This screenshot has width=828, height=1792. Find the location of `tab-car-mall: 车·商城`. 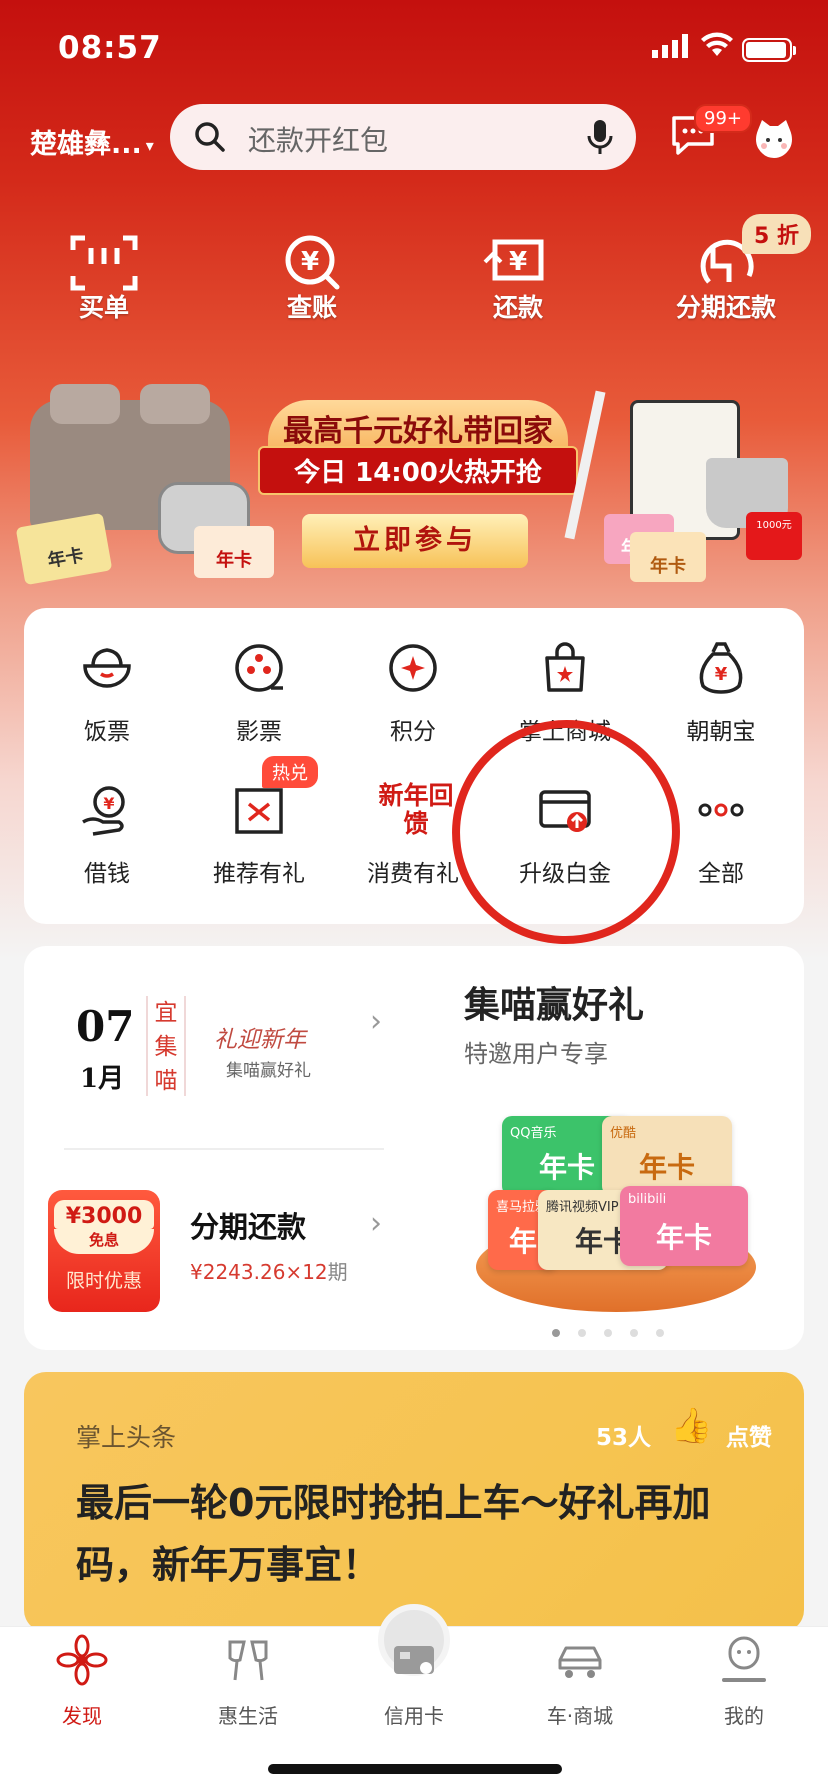

tab-car-mall: 车·商城 is located at coordinates (580, 1681).